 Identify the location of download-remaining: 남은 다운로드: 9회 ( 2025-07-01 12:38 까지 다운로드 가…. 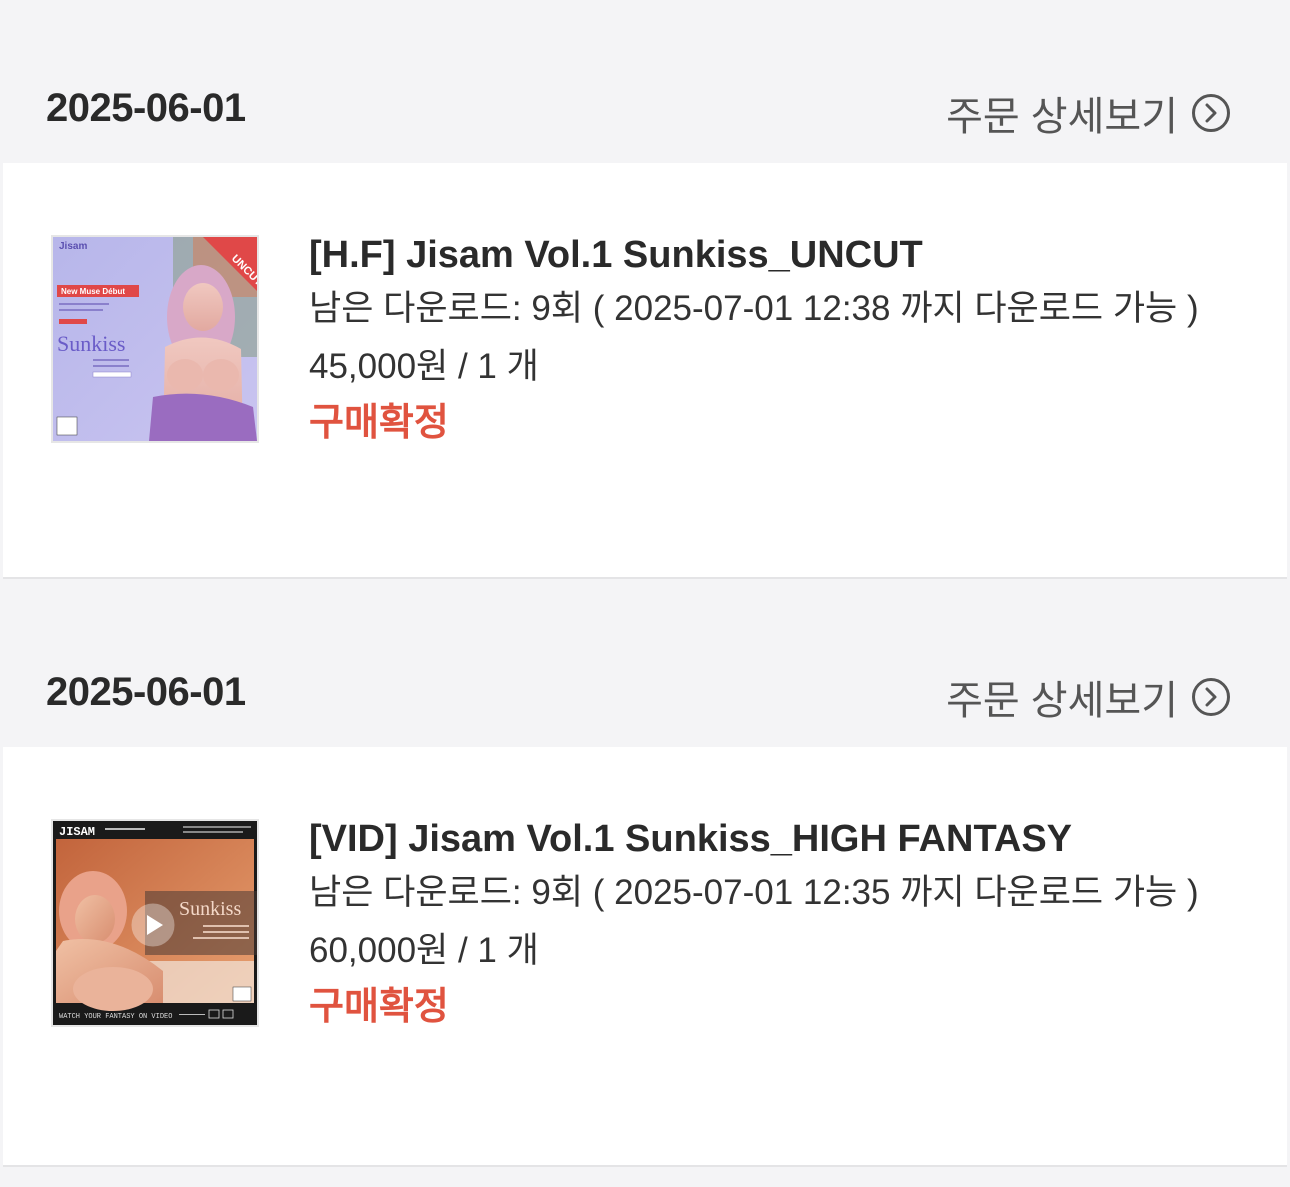
(754, 308).